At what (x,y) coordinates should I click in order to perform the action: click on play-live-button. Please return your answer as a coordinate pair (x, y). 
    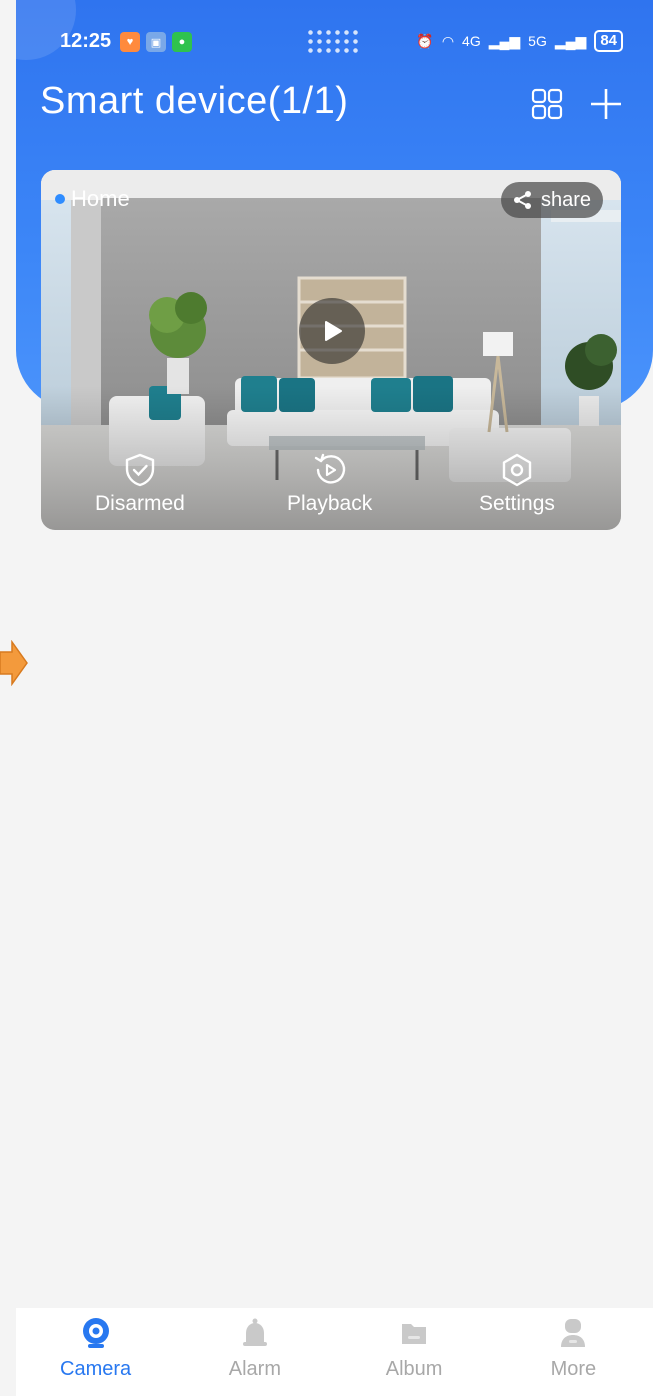
    Looking at the image, I should click on (332, 331).